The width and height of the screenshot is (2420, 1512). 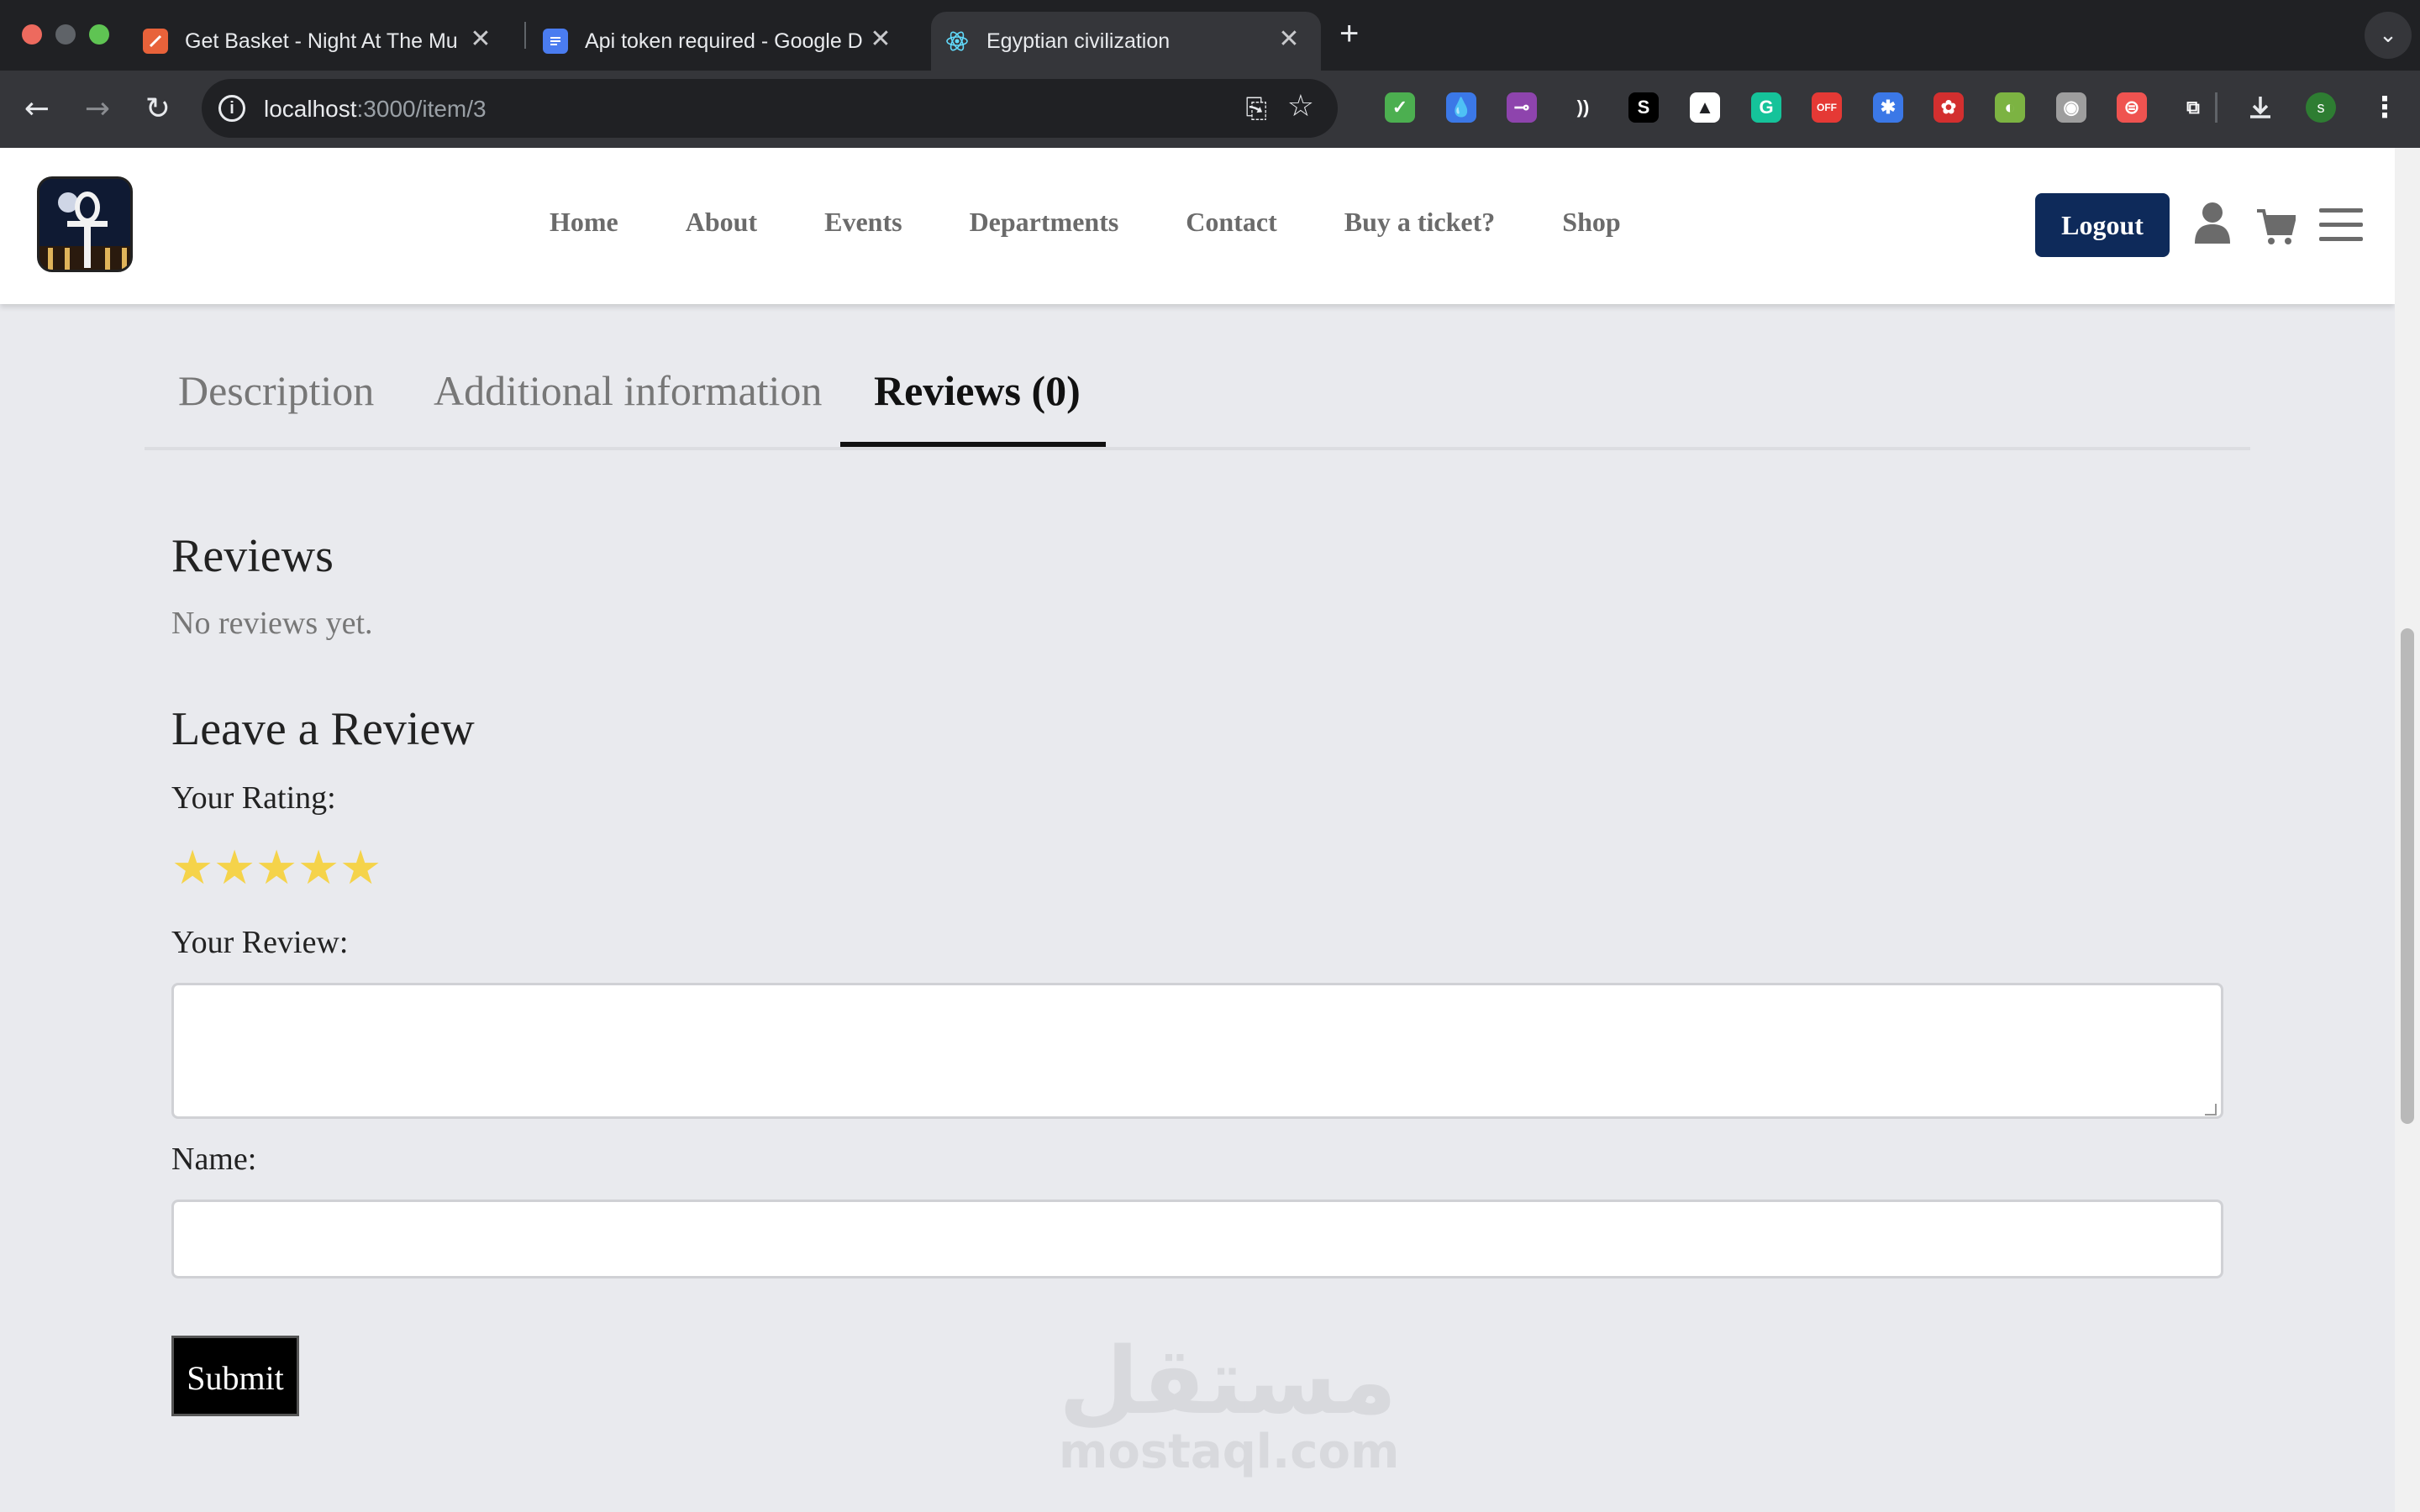 What do you see at coordinates (1256, 108) in the screenshot?
I see `install-app-icon: ⎘` at bounding box center [1256, 108].